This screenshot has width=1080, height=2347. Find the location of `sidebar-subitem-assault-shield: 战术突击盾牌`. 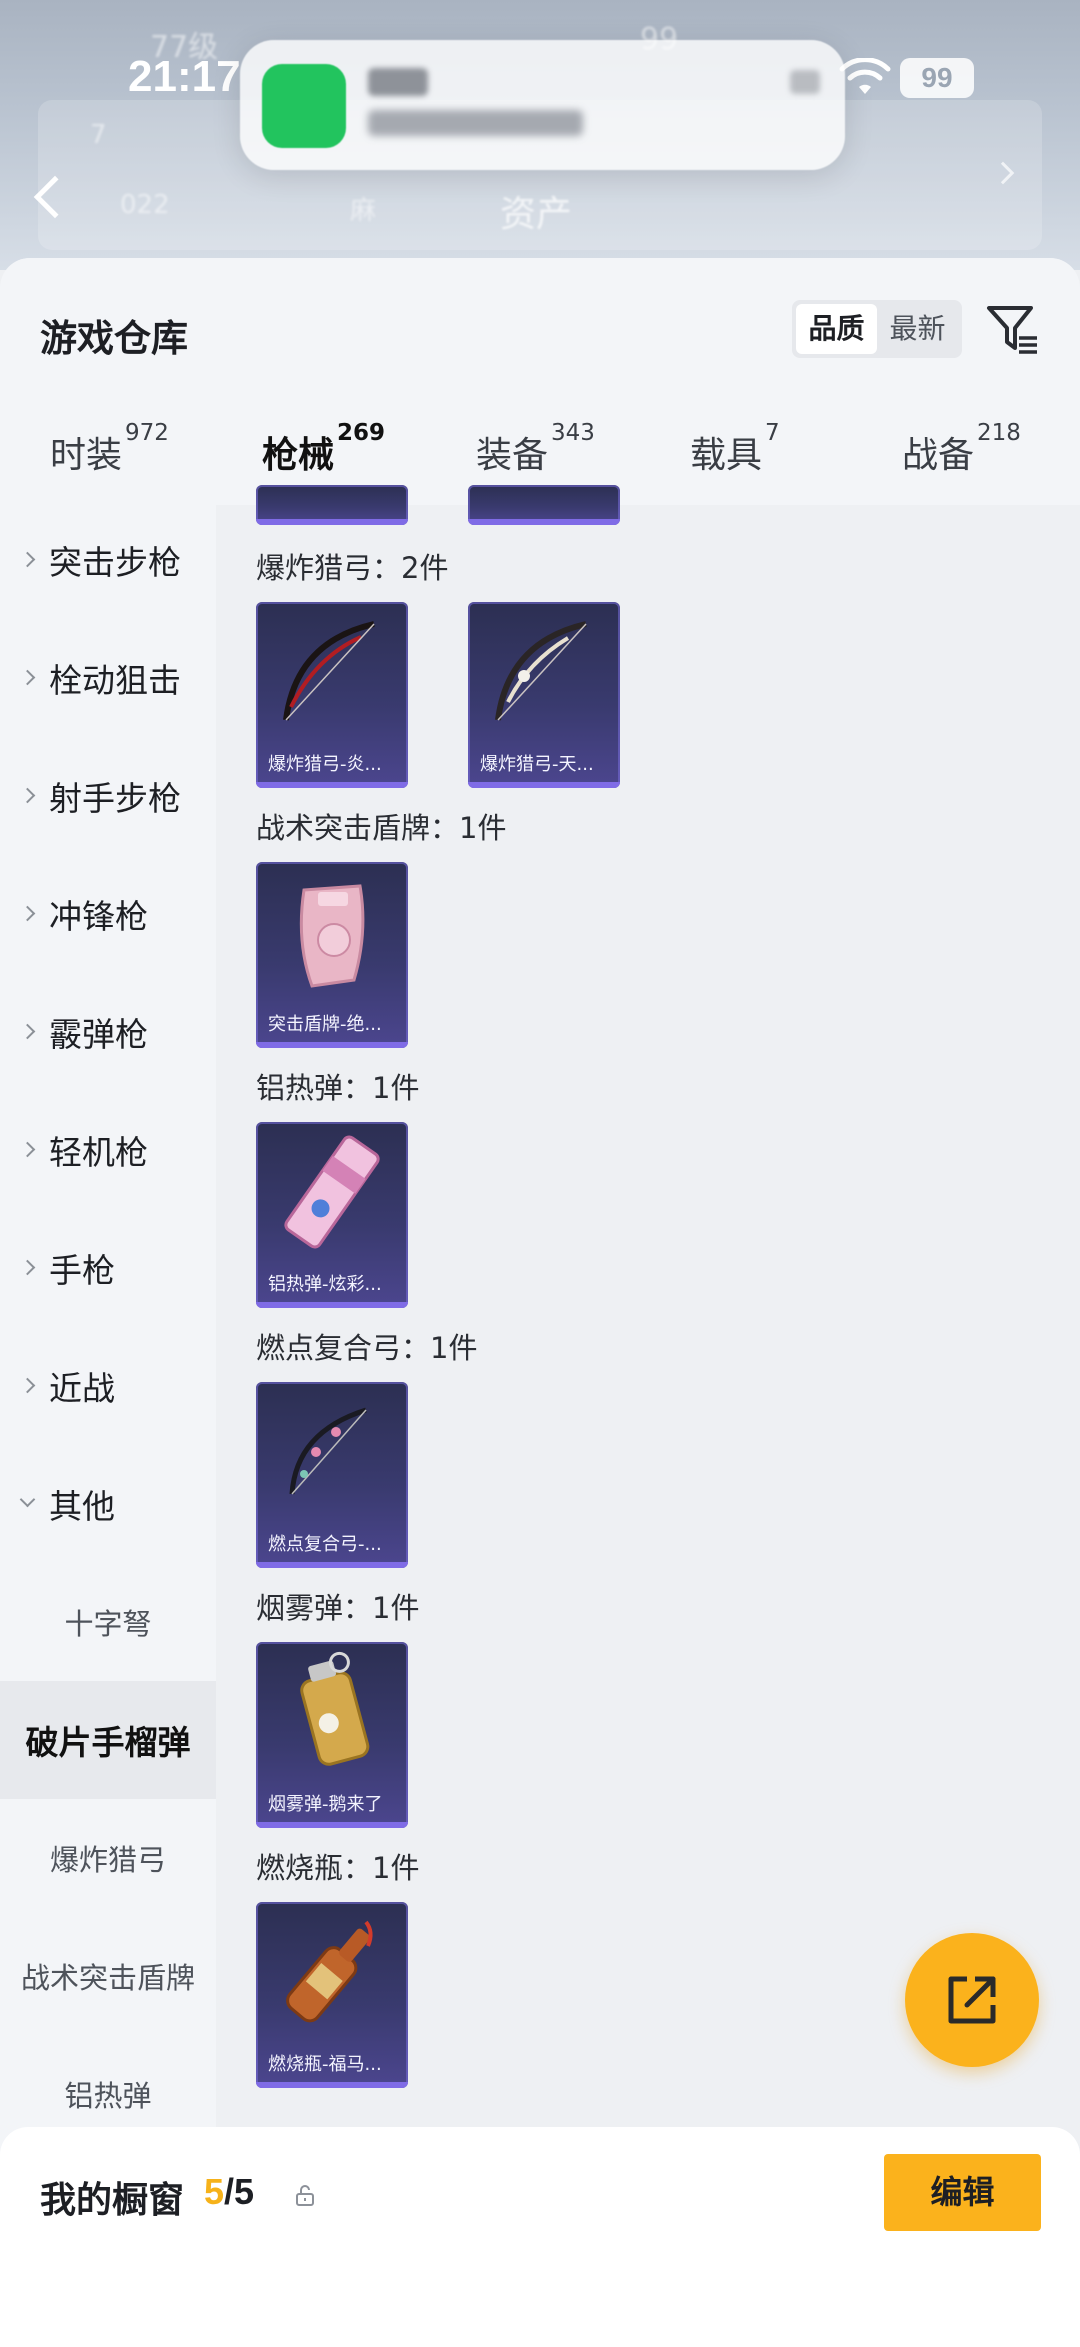

sidebar-subitem-assault-shield: 战术突击盾牌 is located at coordinates (108, 1976).